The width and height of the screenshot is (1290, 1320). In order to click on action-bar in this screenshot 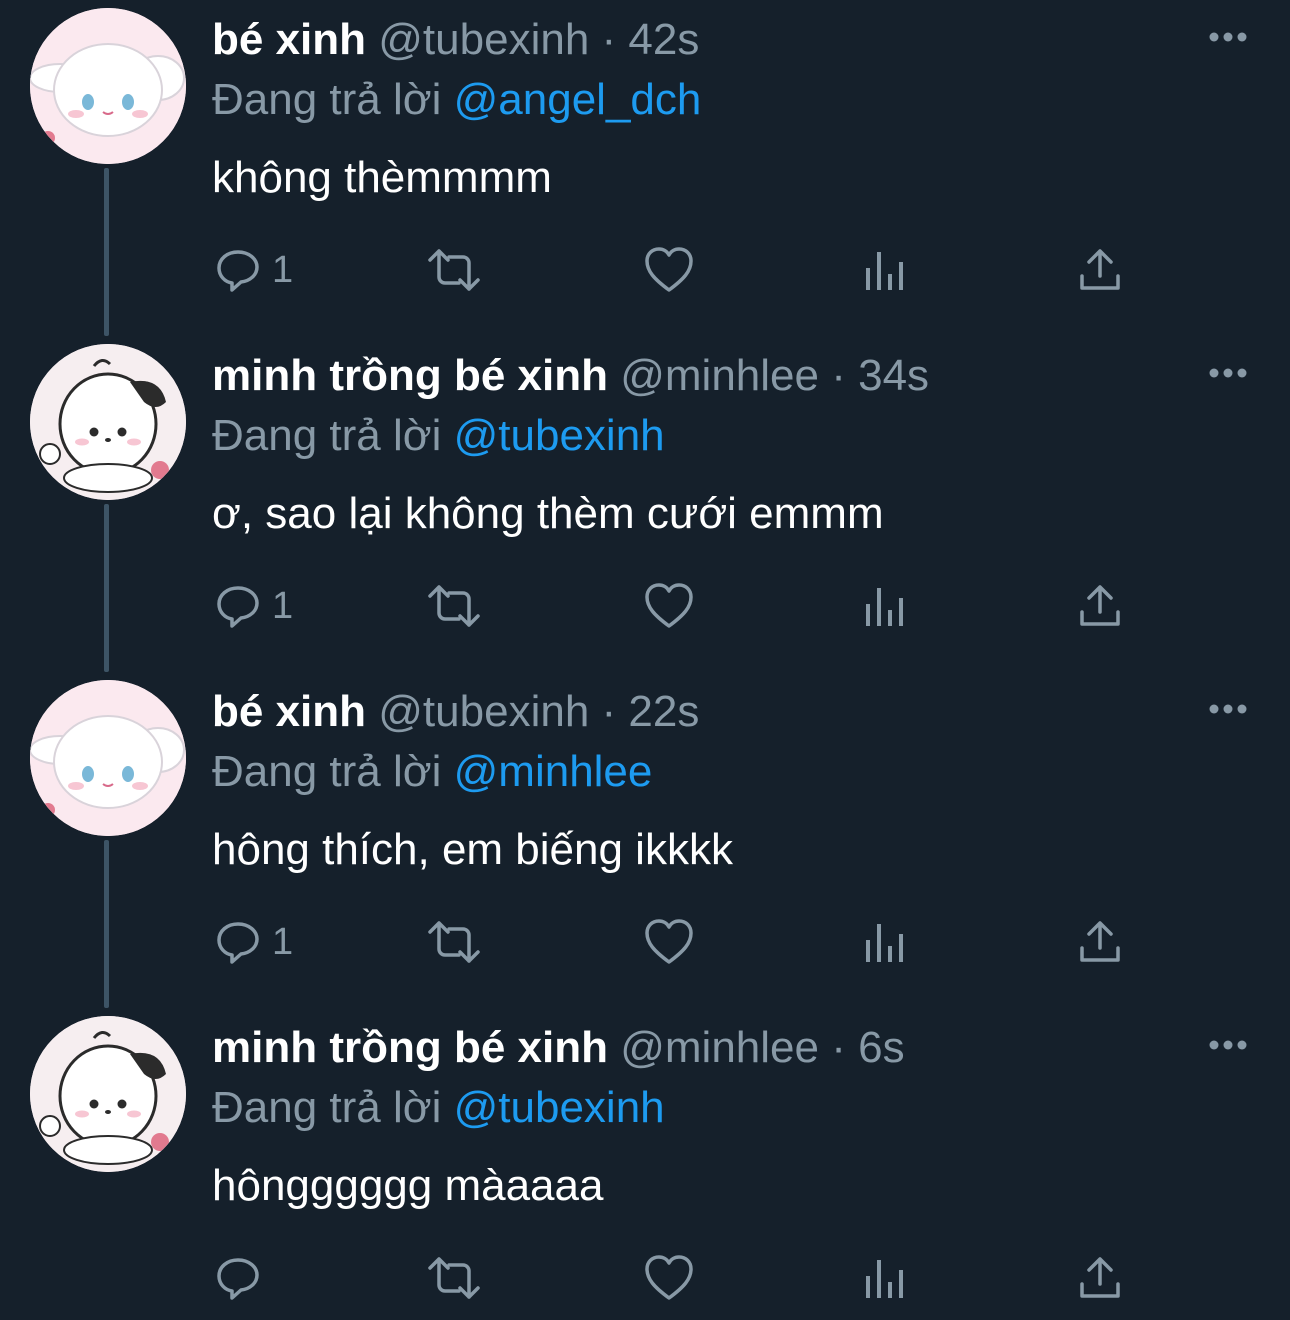, I will do `click(645, 1278)`.